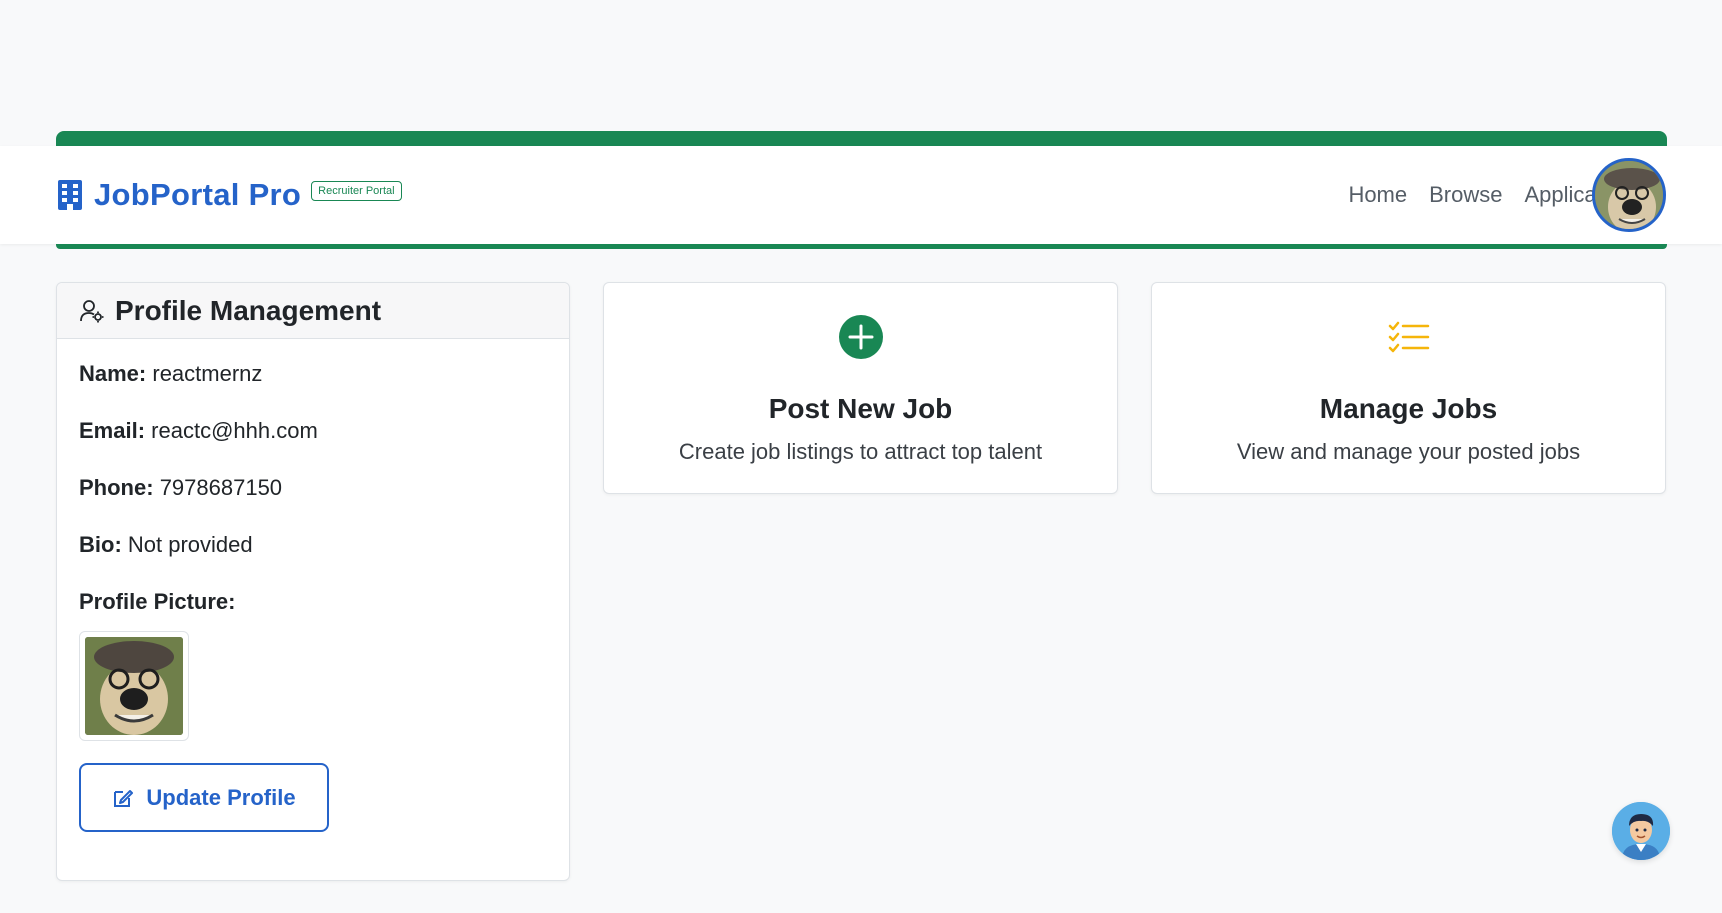  What do you see at coordinates (1408, 451) in the screenshot?
I see `manage-jobs-description: View and manage your posted jobs` at bounding box center [1408, 451].